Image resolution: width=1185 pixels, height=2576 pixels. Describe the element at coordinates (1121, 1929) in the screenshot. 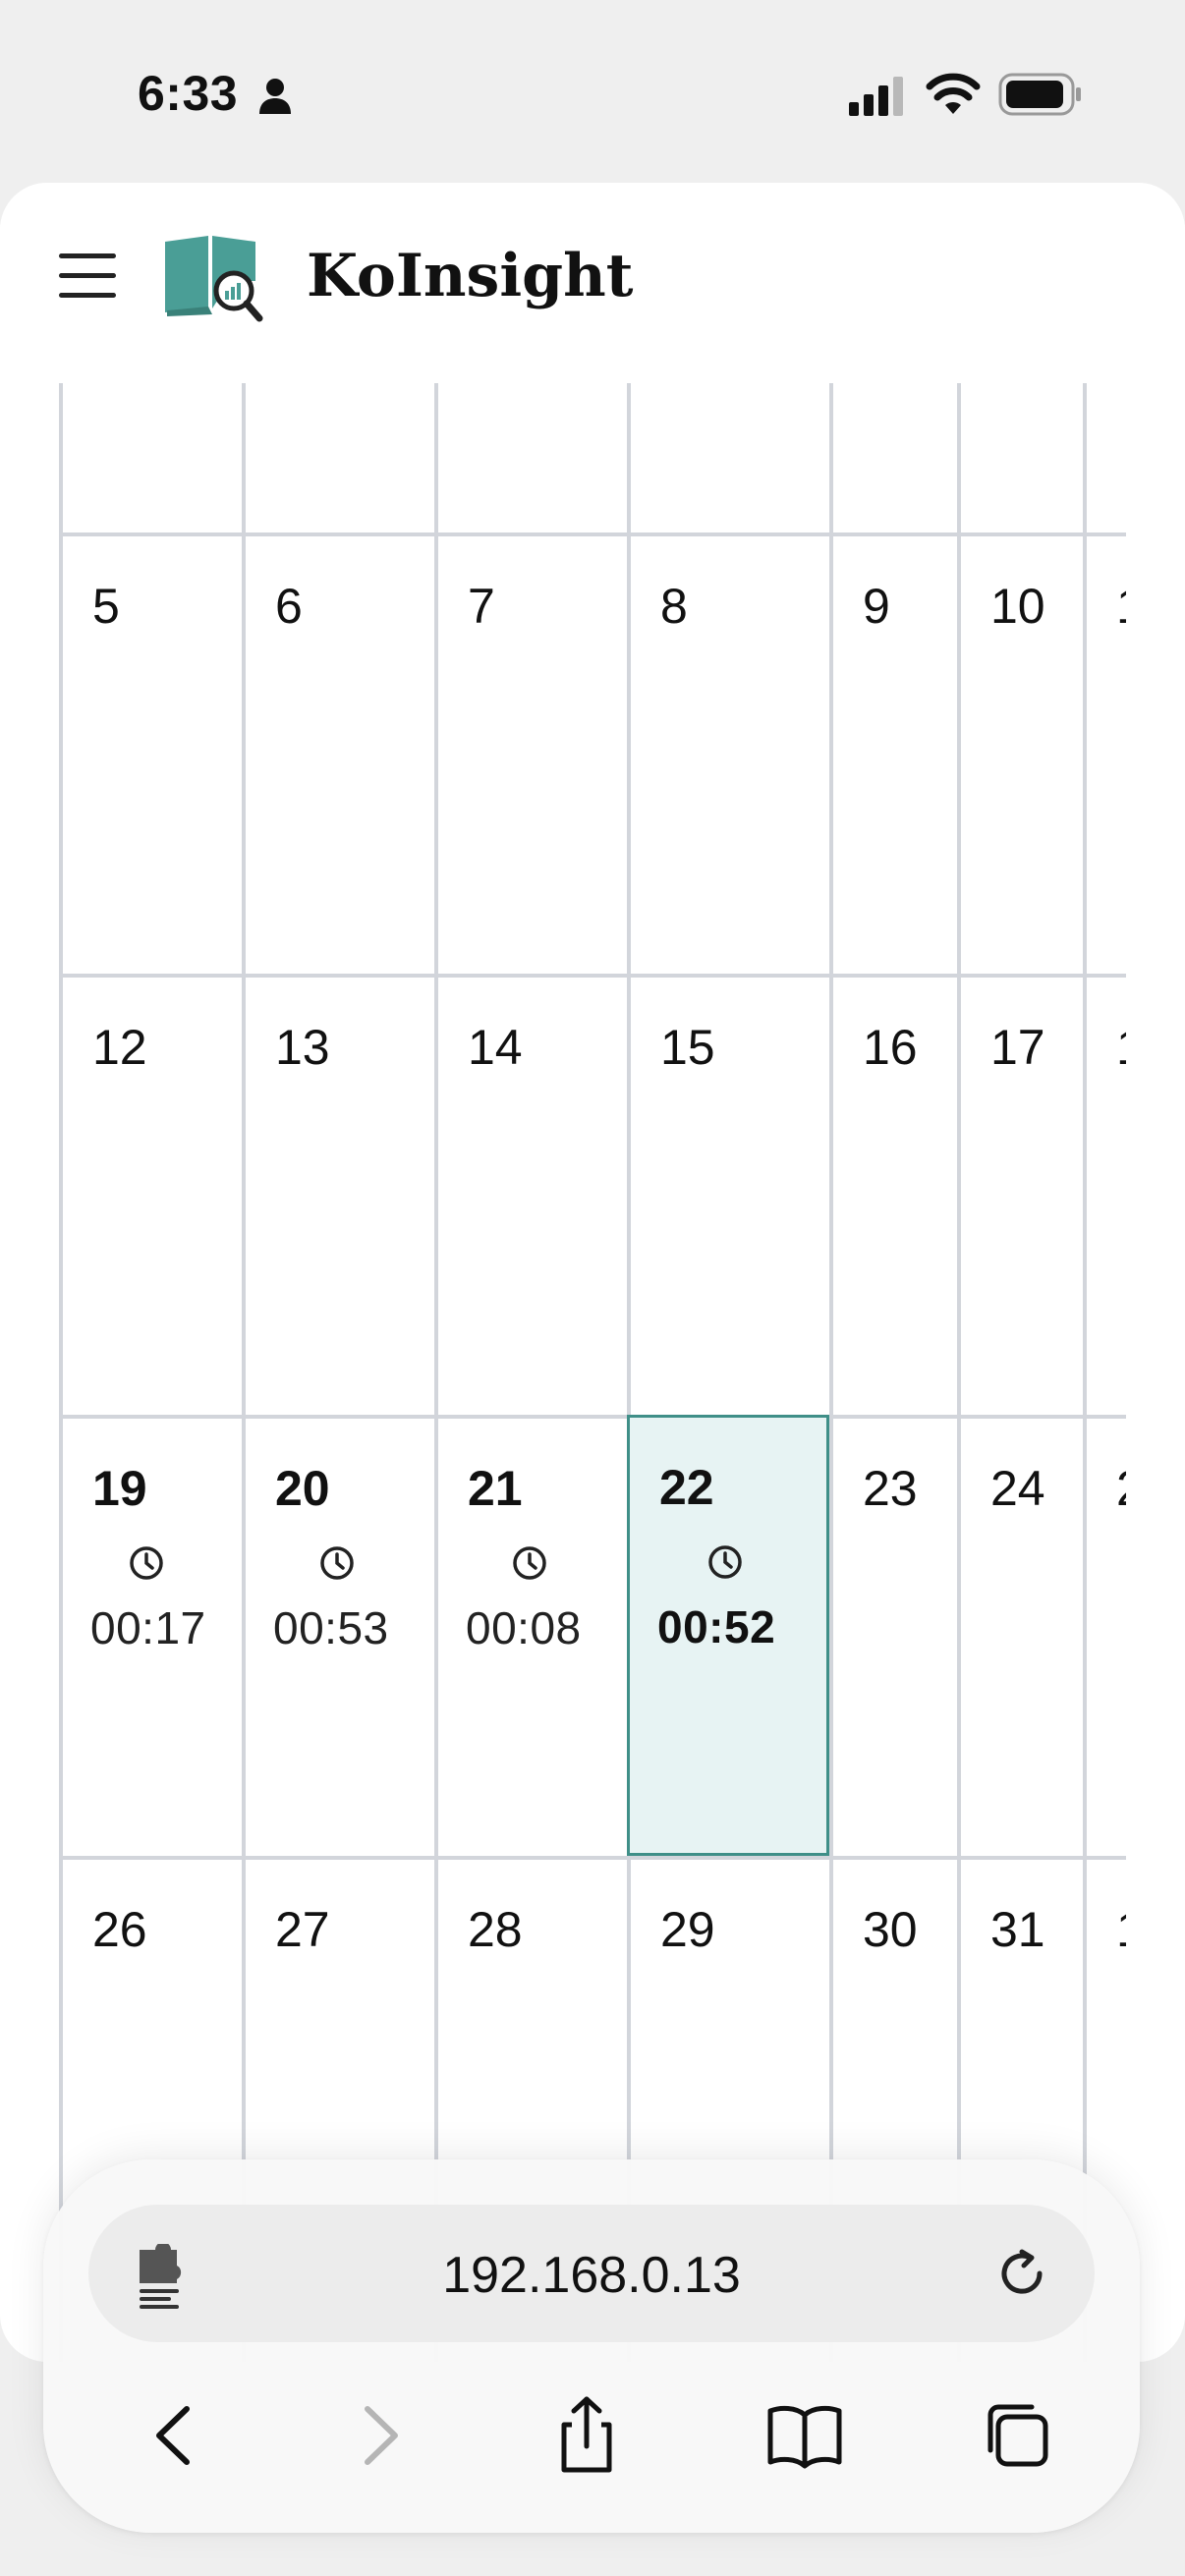

I see `day-number: 1` at that location.